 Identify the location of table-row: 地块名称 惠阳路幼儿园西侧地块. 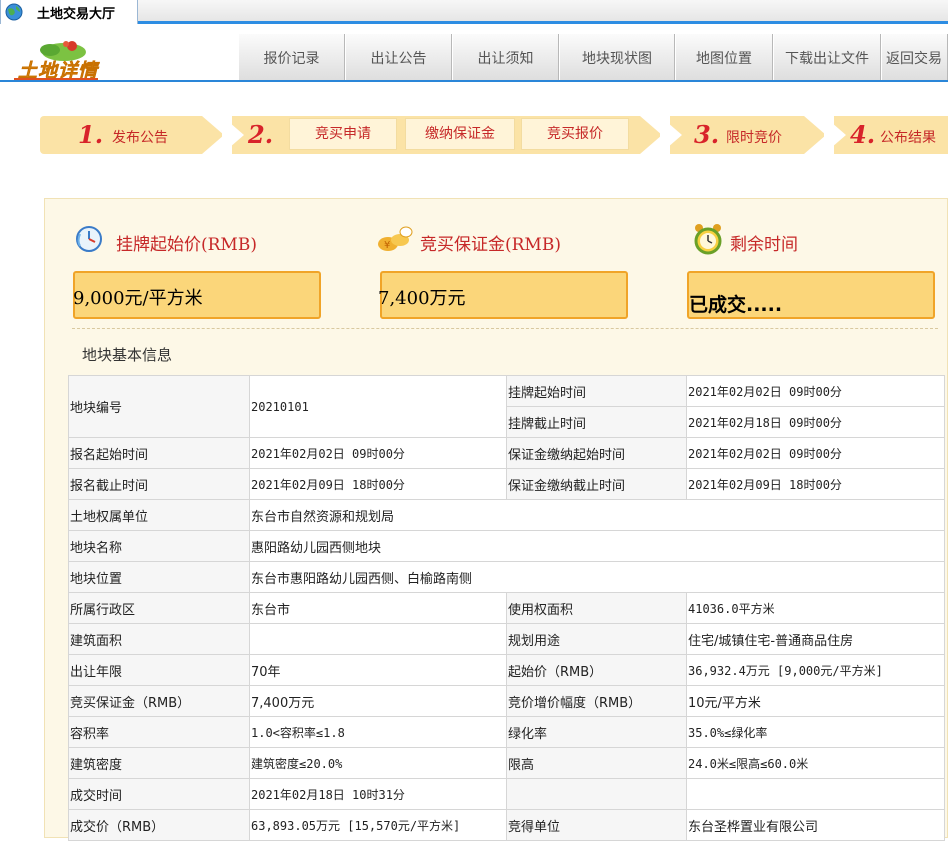
(506, 546).